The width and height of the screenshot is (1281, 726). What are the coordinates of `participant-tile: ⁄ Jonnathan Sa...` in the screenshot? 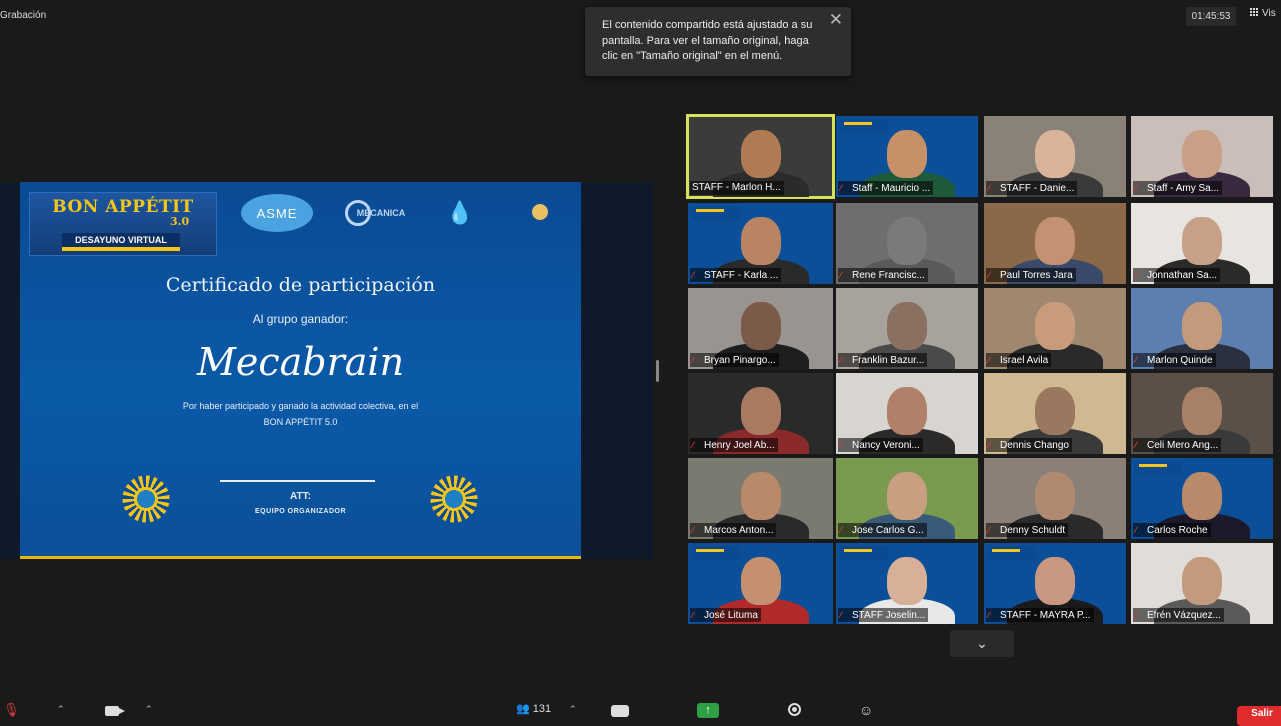 It's located at (1202, 243).